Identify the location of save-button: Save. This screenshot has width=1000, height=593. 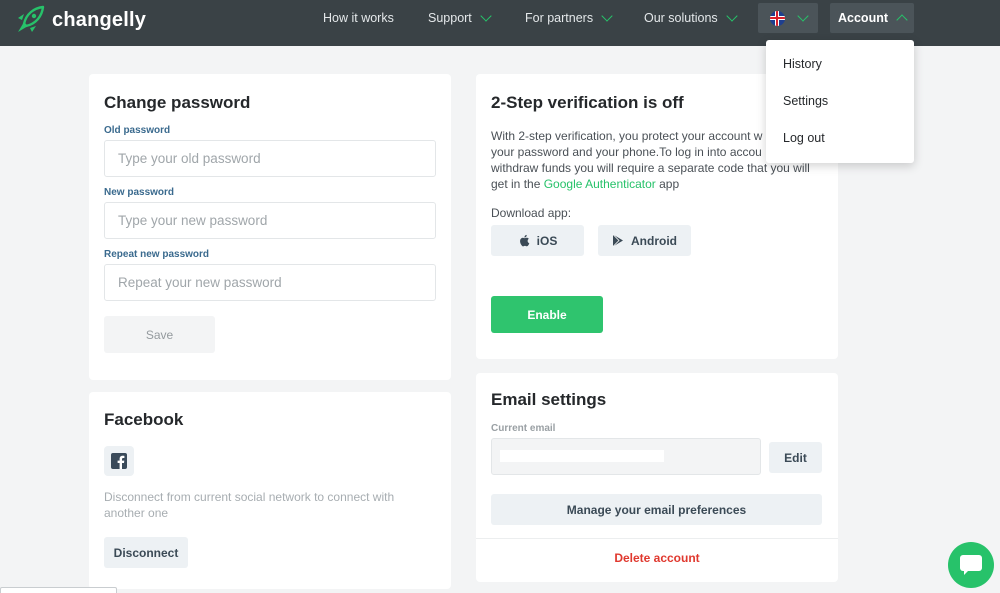
(159, 334).